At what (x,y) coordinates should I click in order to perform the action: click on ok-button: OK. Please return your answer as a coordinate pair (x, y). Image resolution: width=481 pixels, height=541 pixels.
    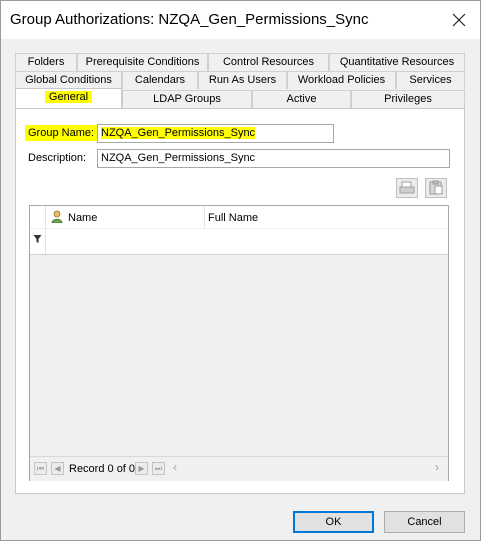
    Looking at the image, I should click on (333, 522).